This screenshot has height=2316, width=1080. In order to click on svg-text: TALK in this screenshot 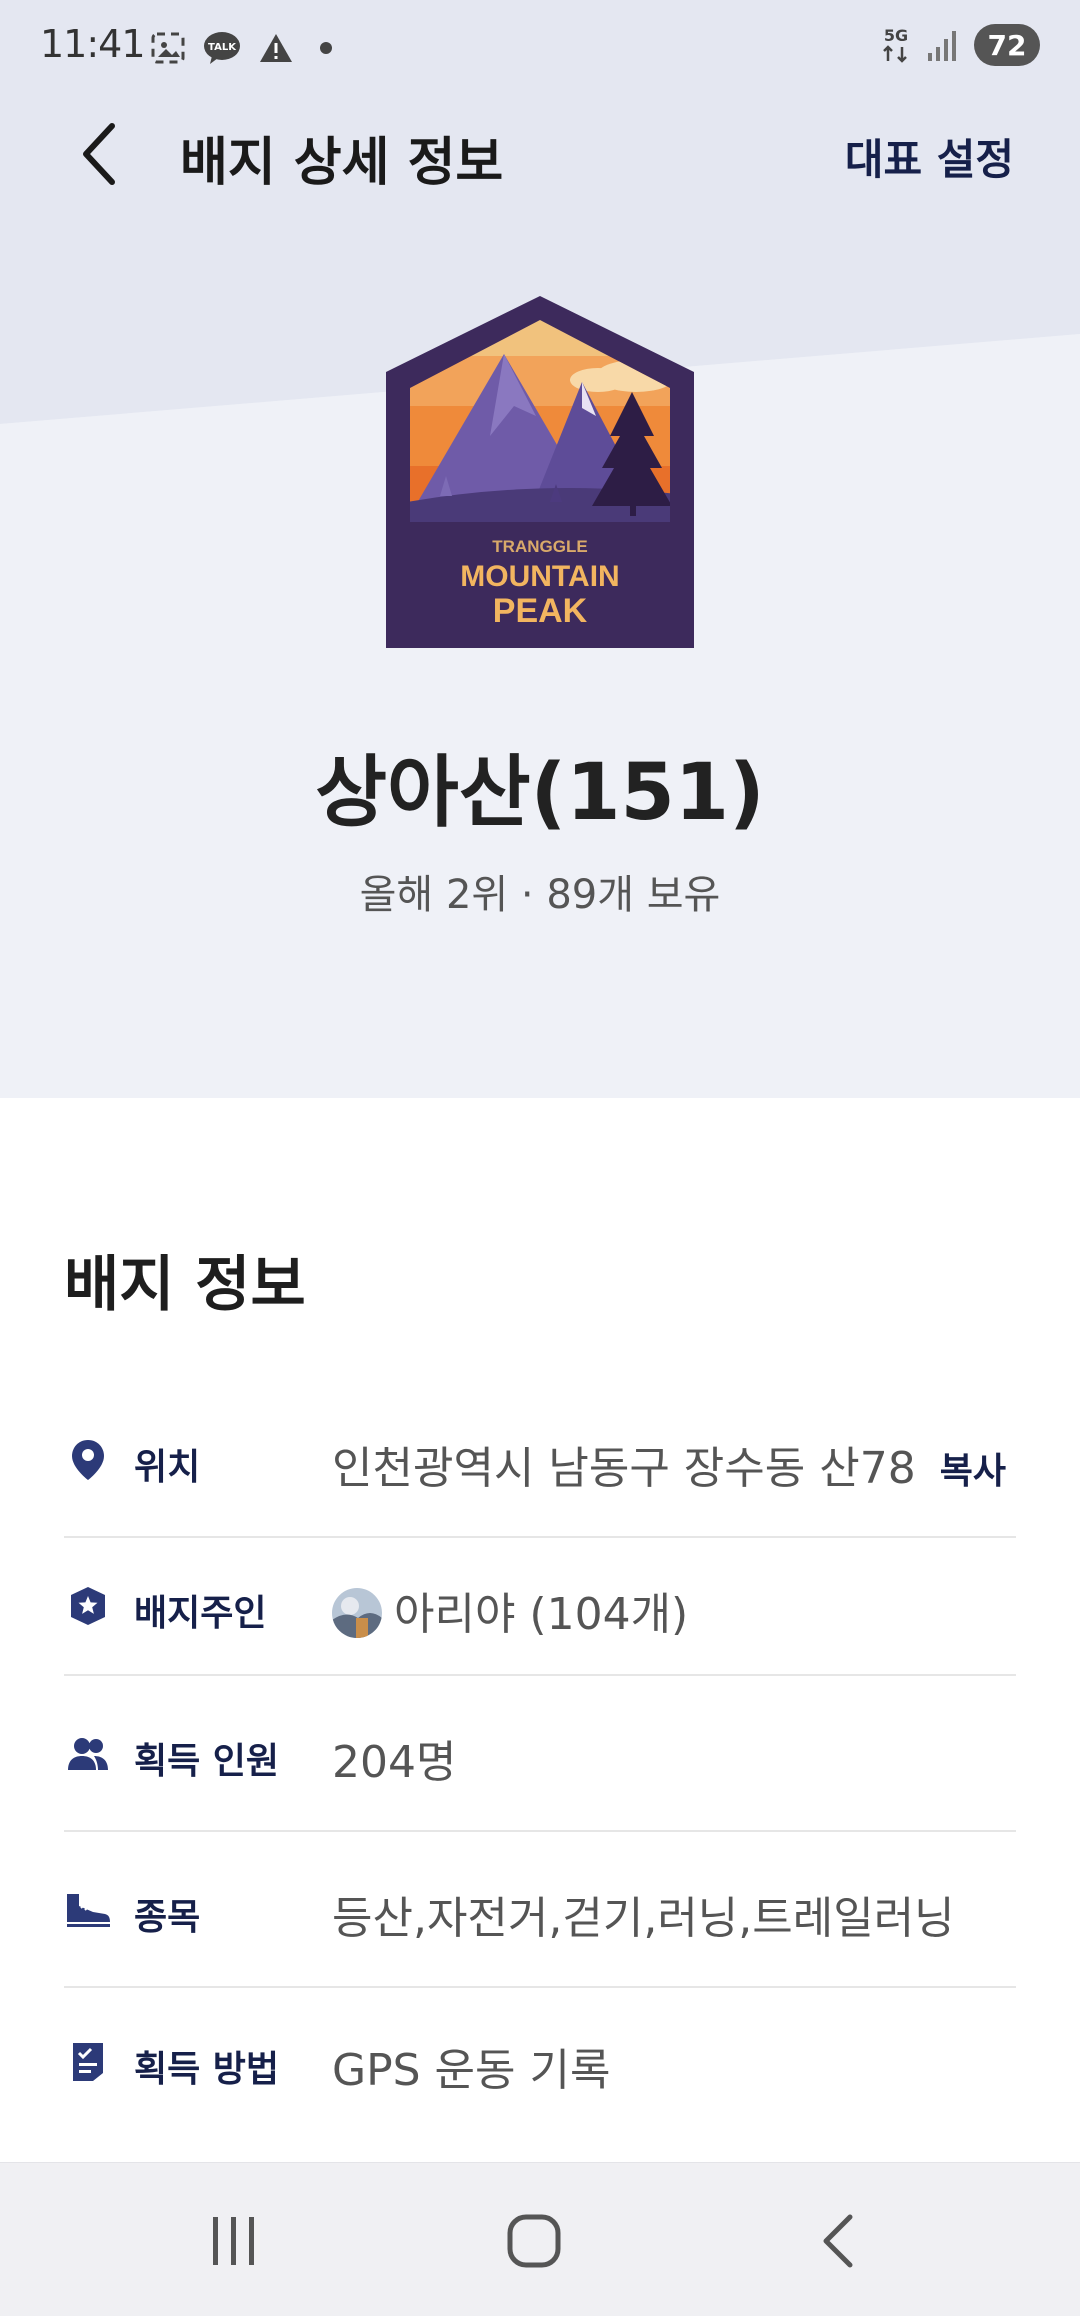, I will do `click(222, 47)`.